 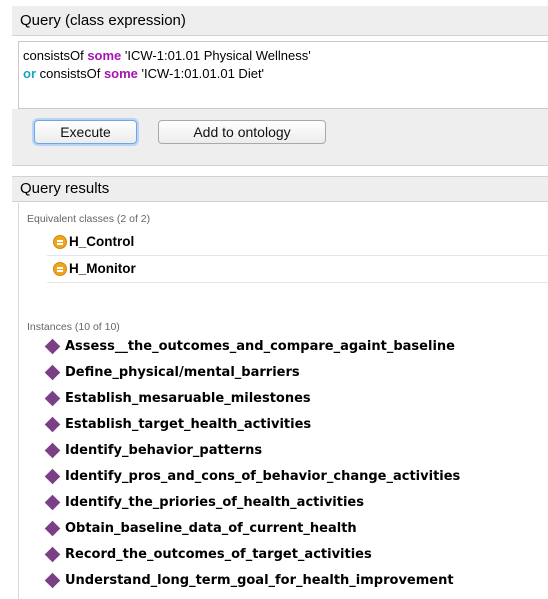 I want to click on instance-row: Record_the_outcomes_of_target_activities, so click(x=295, y=555).